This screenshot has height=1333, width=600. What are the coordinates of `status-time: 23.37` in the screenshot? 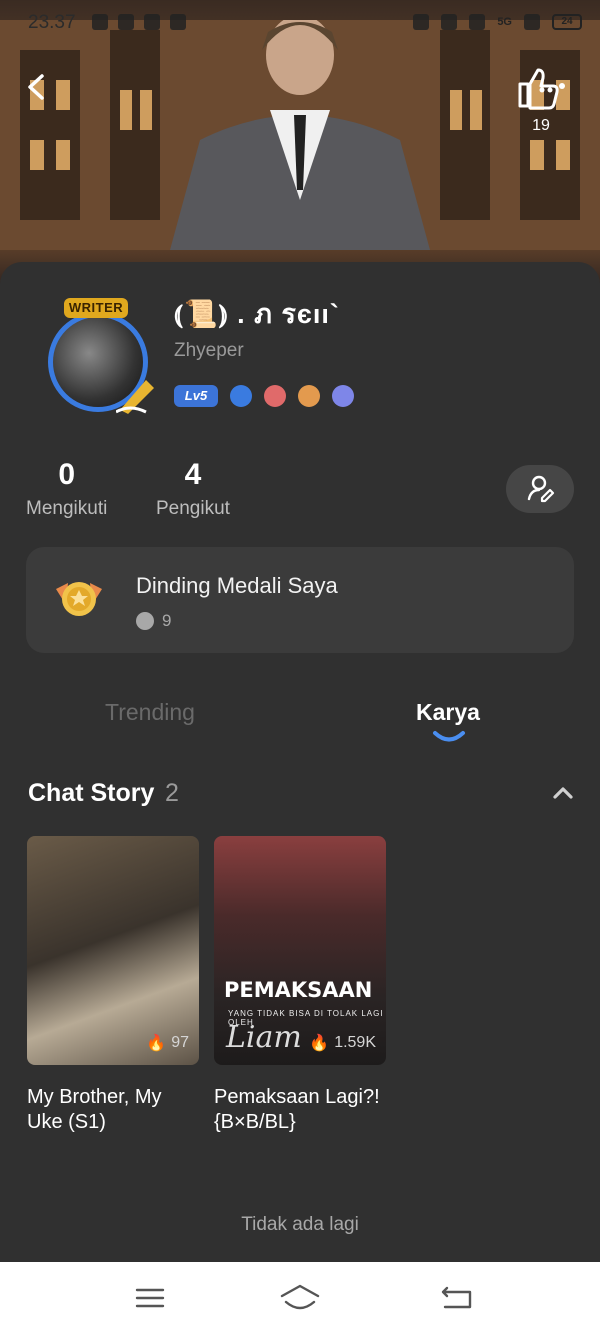 It's located at (52, 22).